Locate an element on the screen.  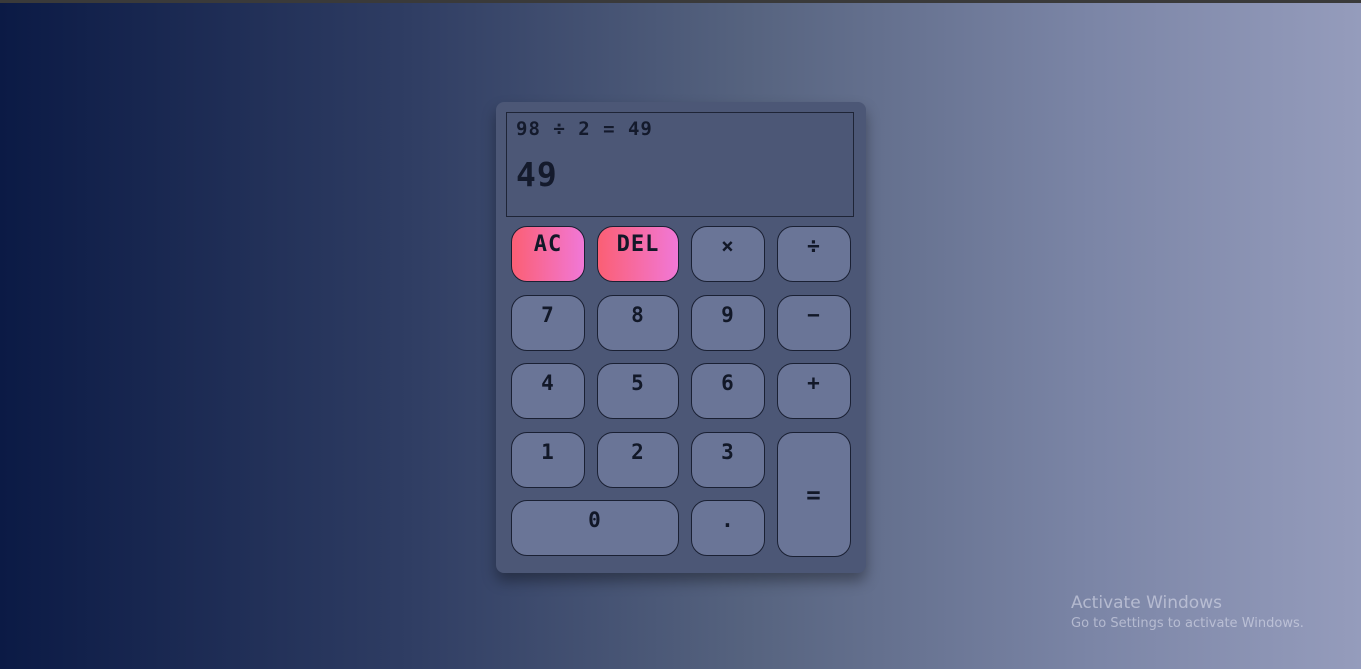
watermark-title: Activate Windows is located at coordinates (1146, 603).